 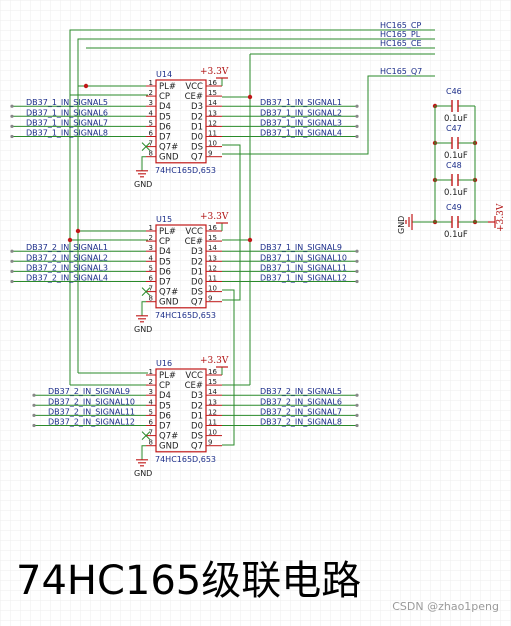 I want to click on cap-gnd-label: GND, so click(x=401, y=225).